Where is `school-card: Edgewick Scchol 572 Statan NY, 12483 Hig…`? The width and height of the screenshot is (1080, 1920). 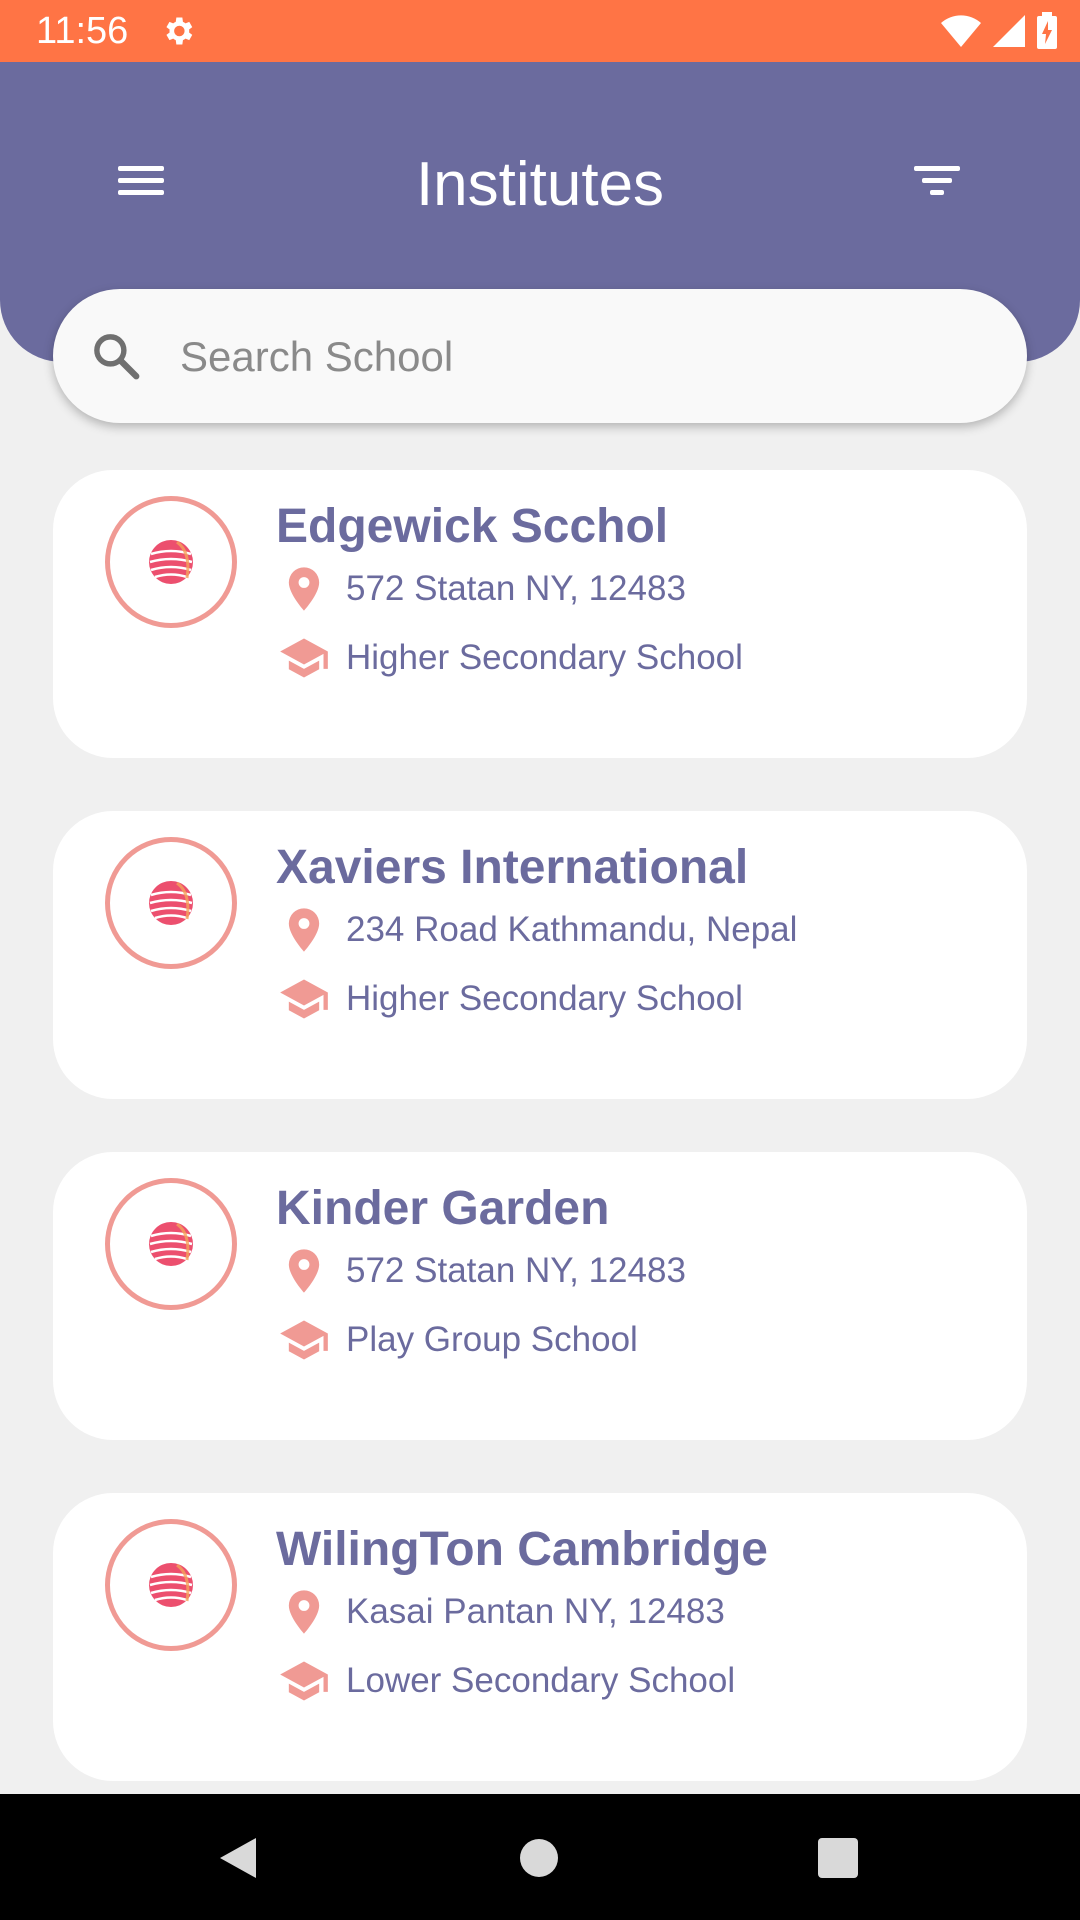
school-card: Edgewick Scchol 572 Statan NY, 12483 Hig… is located at coordinates (540, 614).